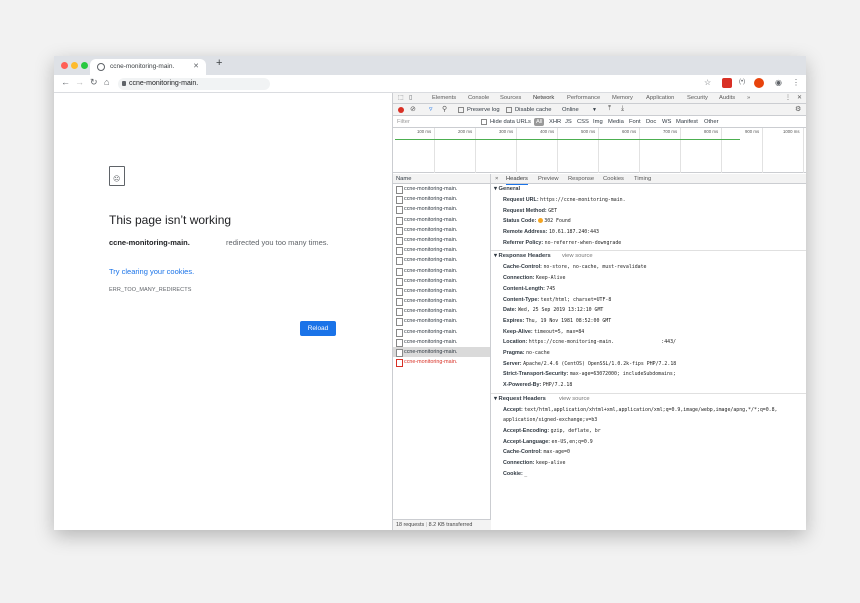 This screenshot has height=603, width=860. Describe the element at coordinates (450, 525) in the screenshot. I see `transferred-size: 8.2 KB transferred` at that location.